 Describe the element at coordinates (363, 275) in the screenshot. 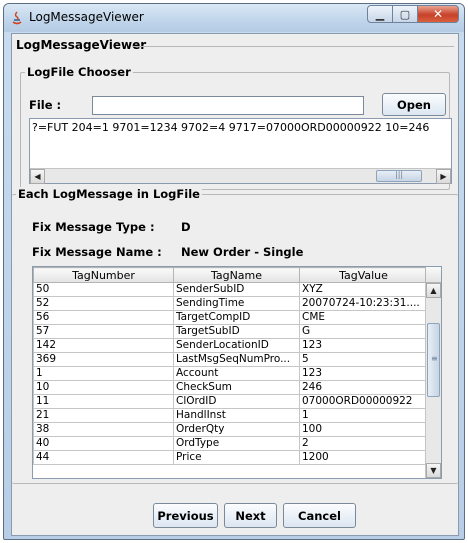

I see `column-header-tagvalue: TagValue` at that location.